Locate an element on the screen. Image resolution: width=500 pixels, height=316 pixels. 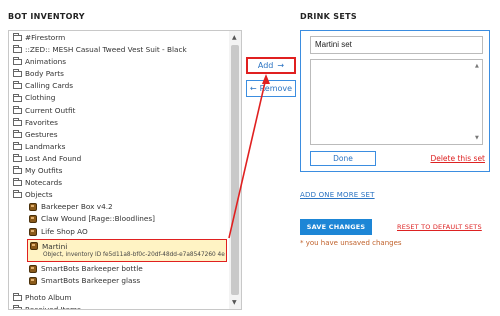
tree-item-object: SmartBots Barkeeper bottle is located at coordinates (119, 269).